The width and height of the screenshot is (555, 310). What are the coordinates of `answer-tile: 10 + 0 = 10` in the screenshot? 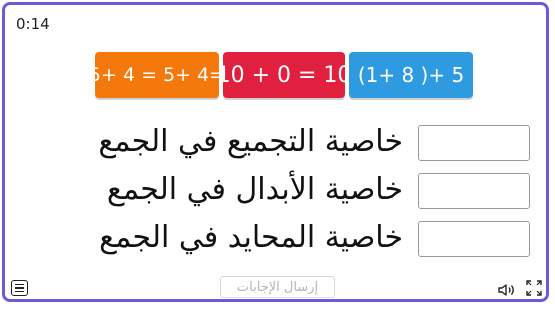 It's located at (284, 75).